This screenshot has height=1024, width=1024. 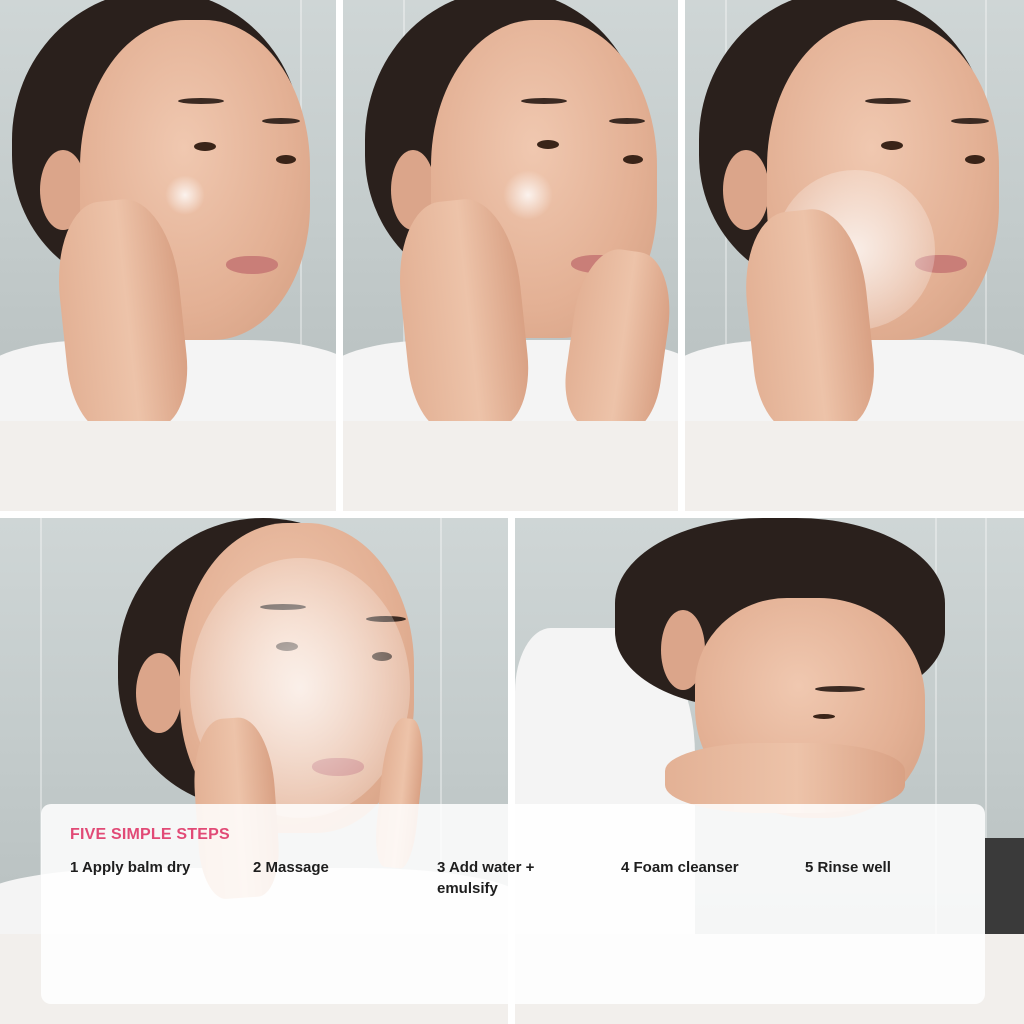 What do you see at coordinates (150, 834) in the screenshot?
I see `steps-title: FIVE SIMPLE STEPS` at bounding box center [150, 834].